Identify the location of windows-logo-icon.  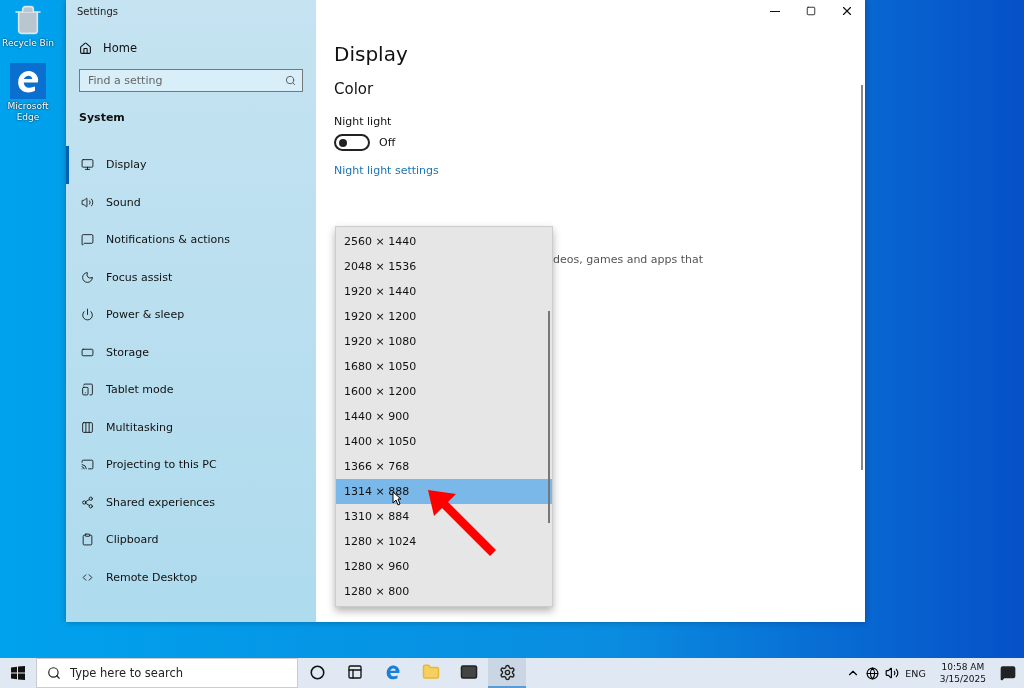
(18, 673).